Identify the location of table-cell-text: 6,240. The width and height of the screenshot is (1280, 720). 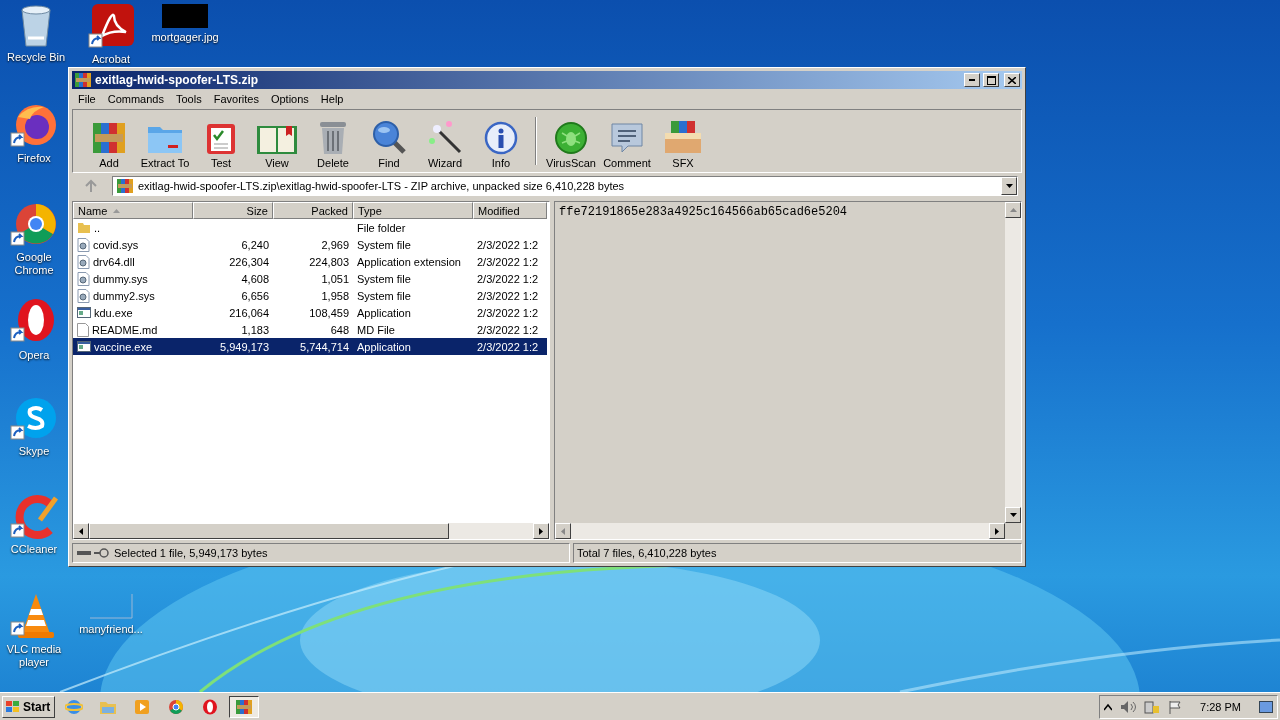
(255, 245).